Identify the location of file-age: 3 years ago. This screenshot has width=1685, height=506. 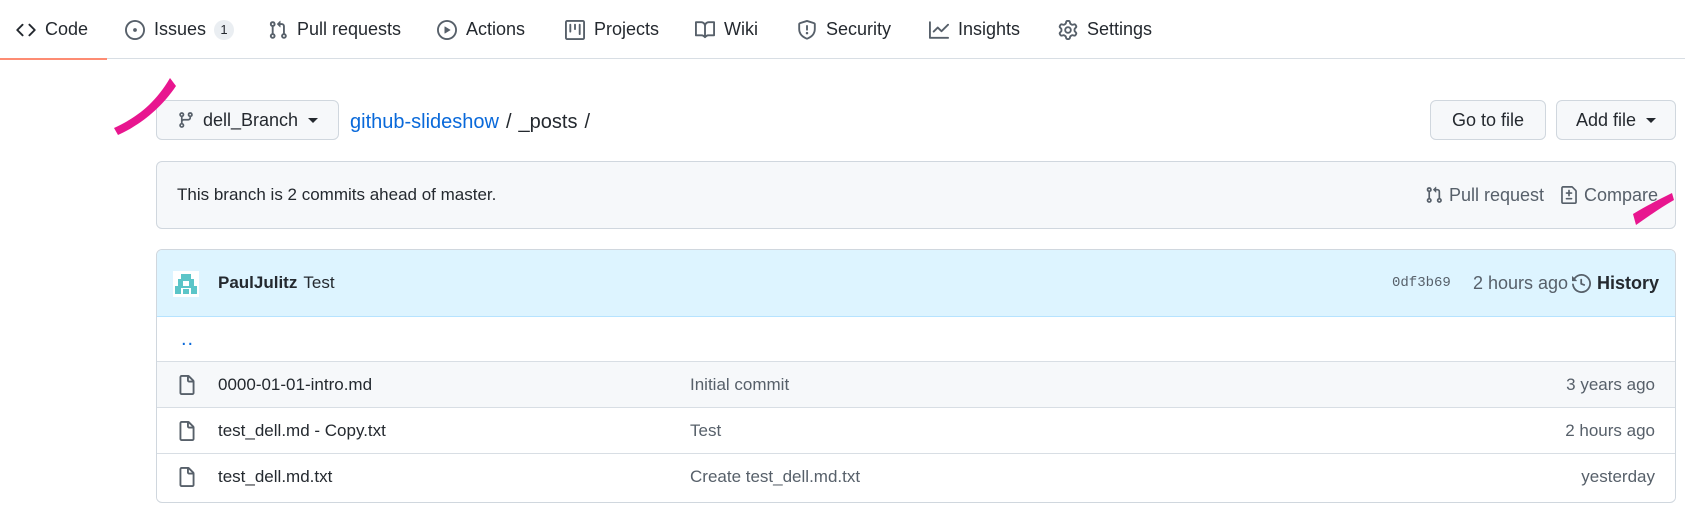
(1610, 384).